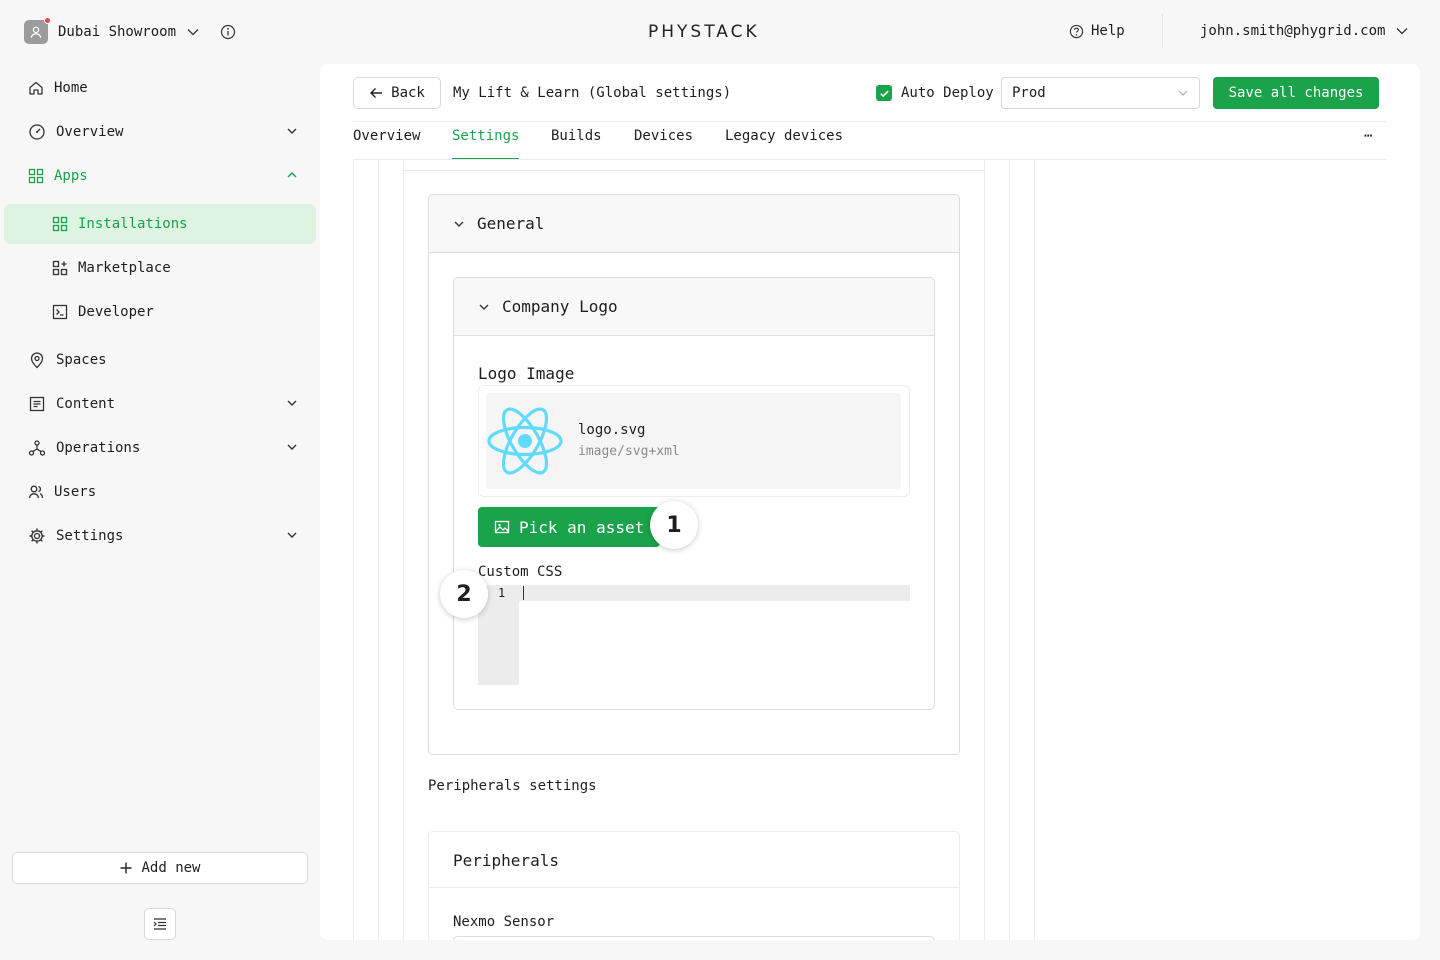  What do you see at coordinates (36, 176) in the screenshot?
I see `apps-grid-icon` at bounding box center [36, 176].